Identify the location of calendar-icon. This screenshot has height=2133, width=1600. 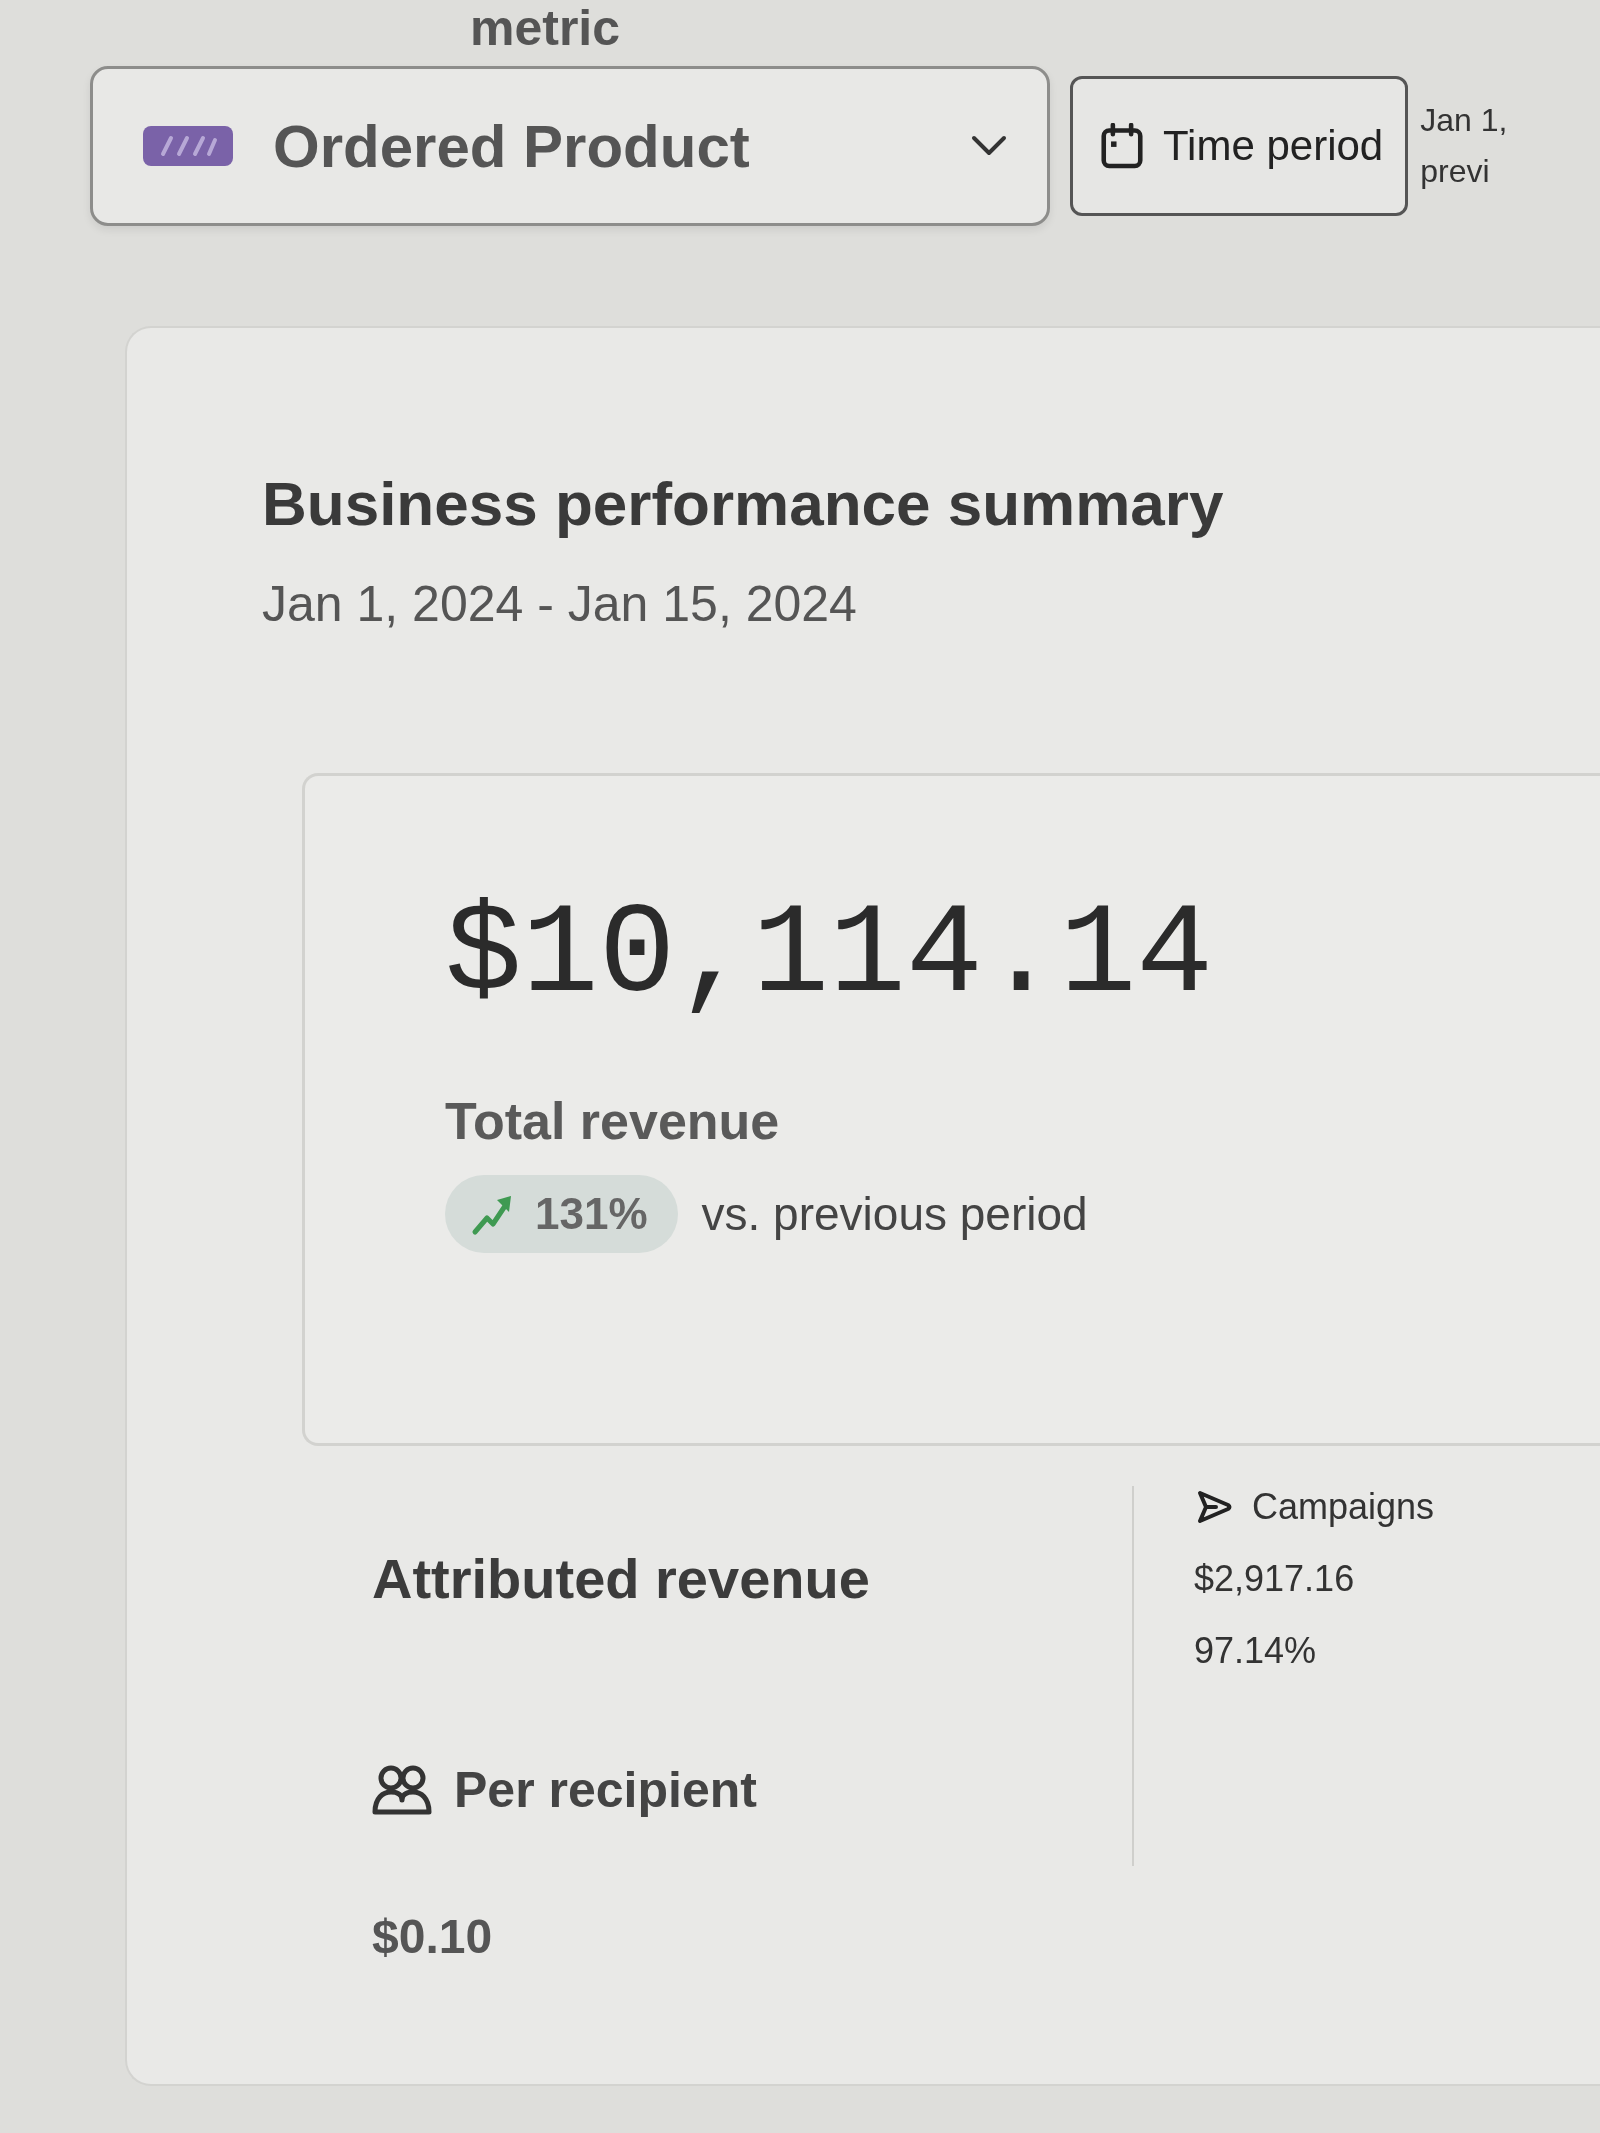
(1122, 146).